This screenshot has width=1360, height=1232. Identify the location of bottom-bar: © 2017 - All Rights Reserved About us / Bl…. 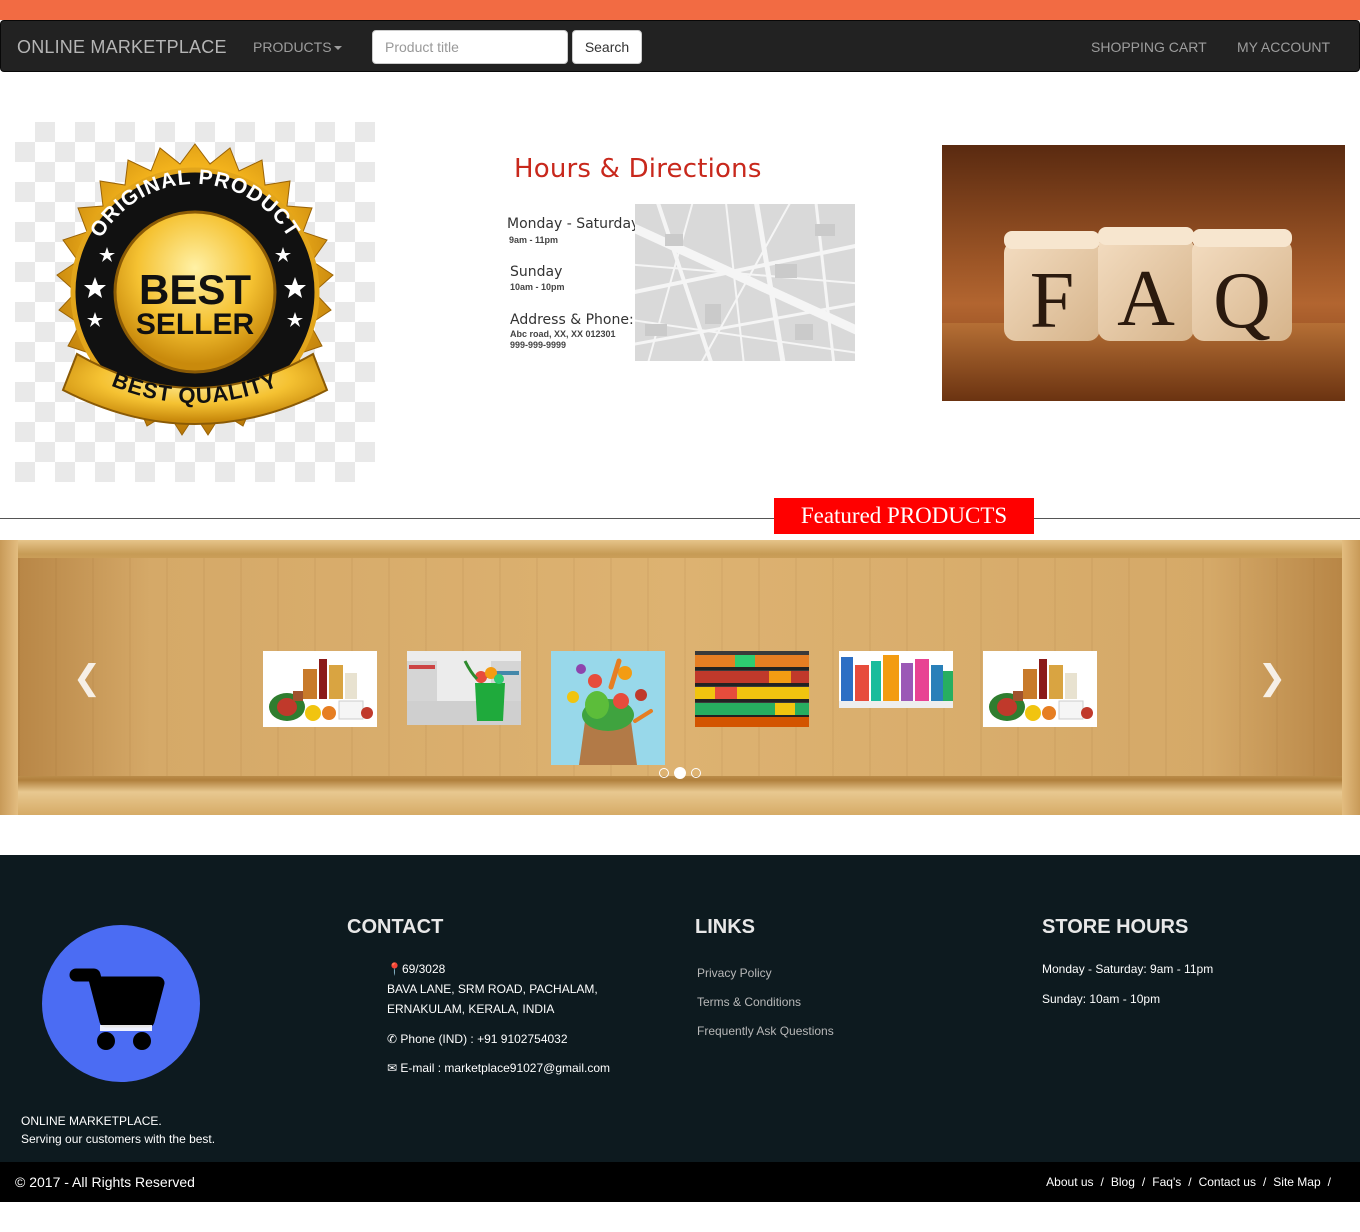
(680, 1182).